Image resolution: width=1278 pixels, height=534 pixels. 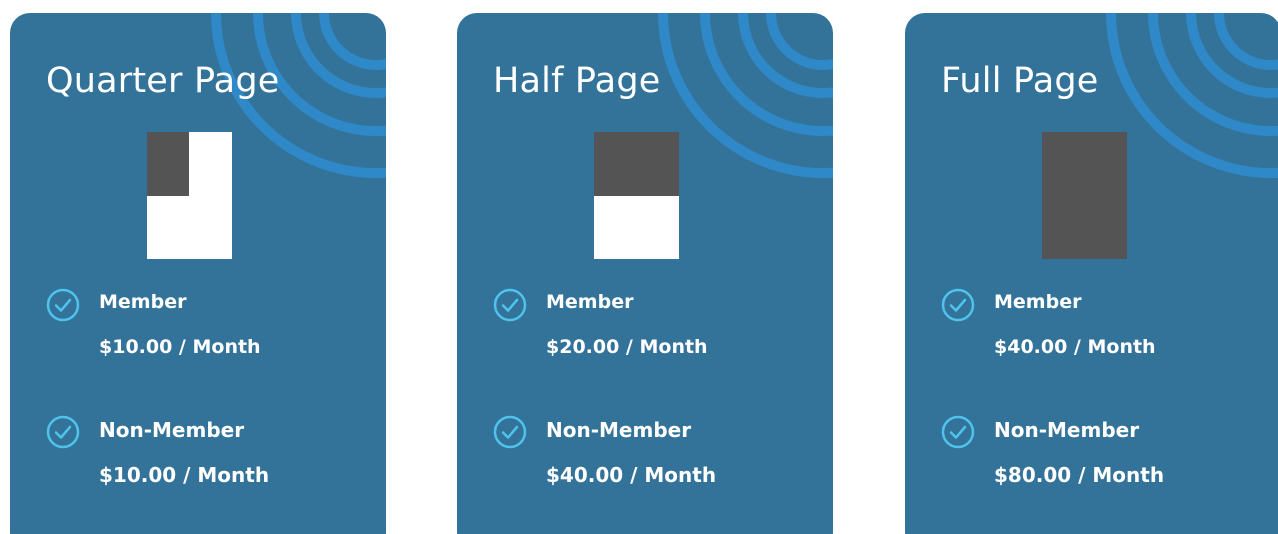 I want to click on card-title: Half Page, so click(x=577, y=81).